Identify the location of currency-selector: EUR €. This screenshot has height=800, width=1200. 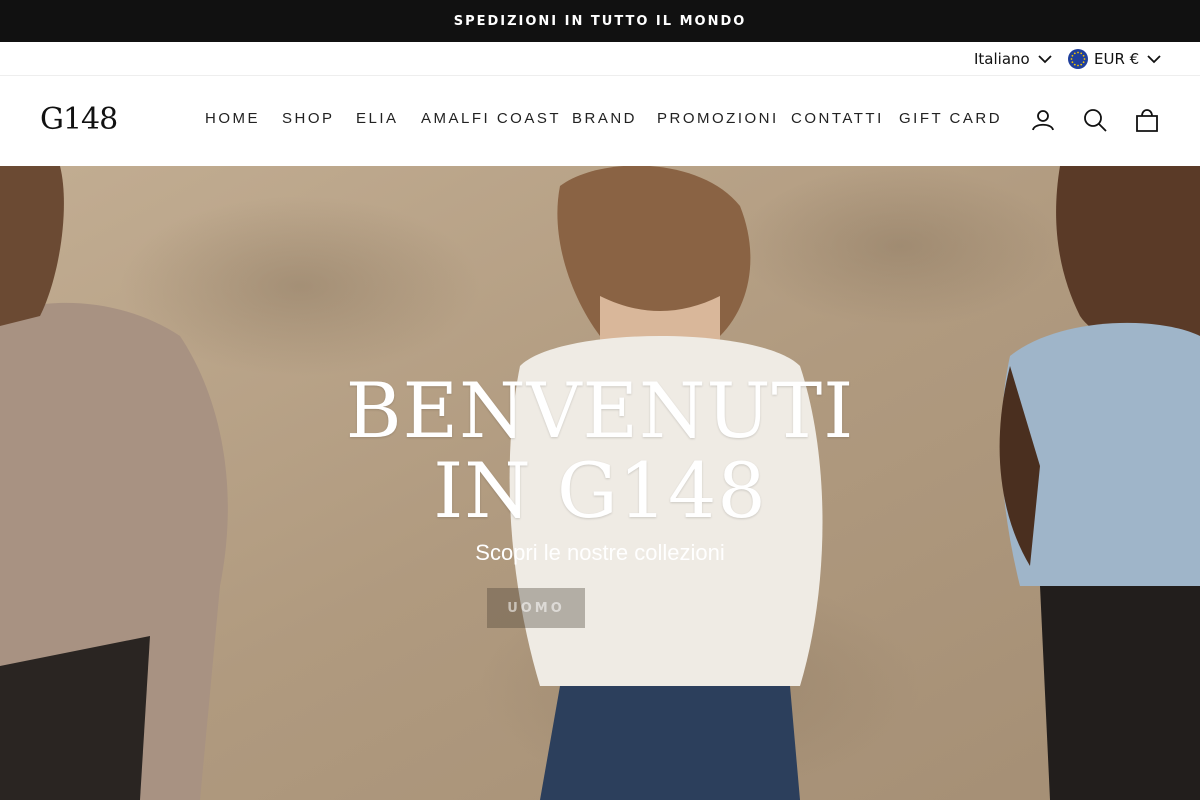
(1114, 59).